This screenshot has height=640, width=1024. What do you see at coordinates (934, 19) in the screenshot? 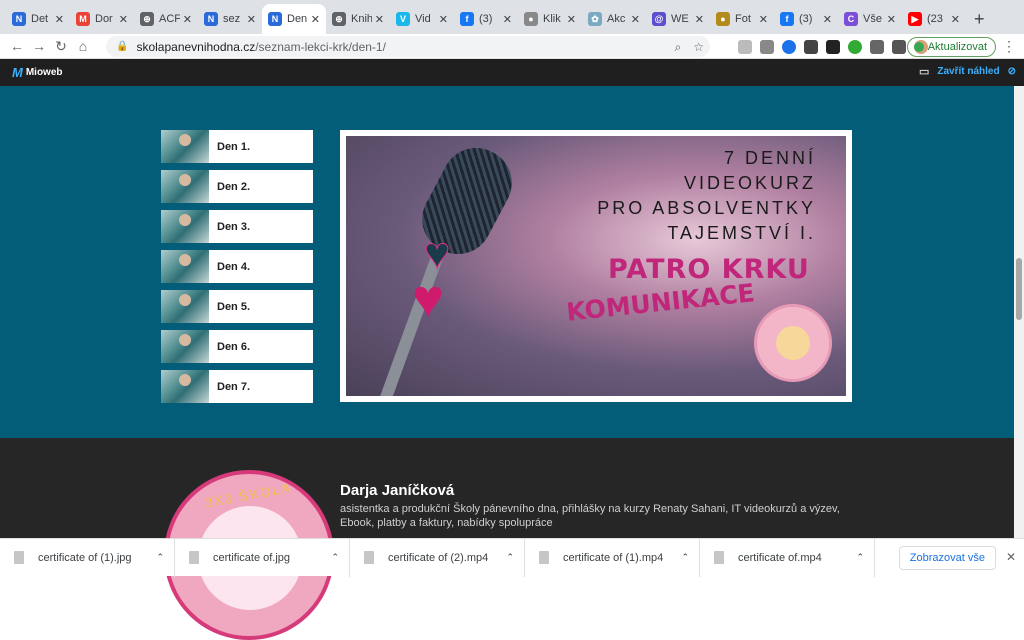
I see `browser-tab: ▶ (23 ✕` at bounding box center [934, 19].